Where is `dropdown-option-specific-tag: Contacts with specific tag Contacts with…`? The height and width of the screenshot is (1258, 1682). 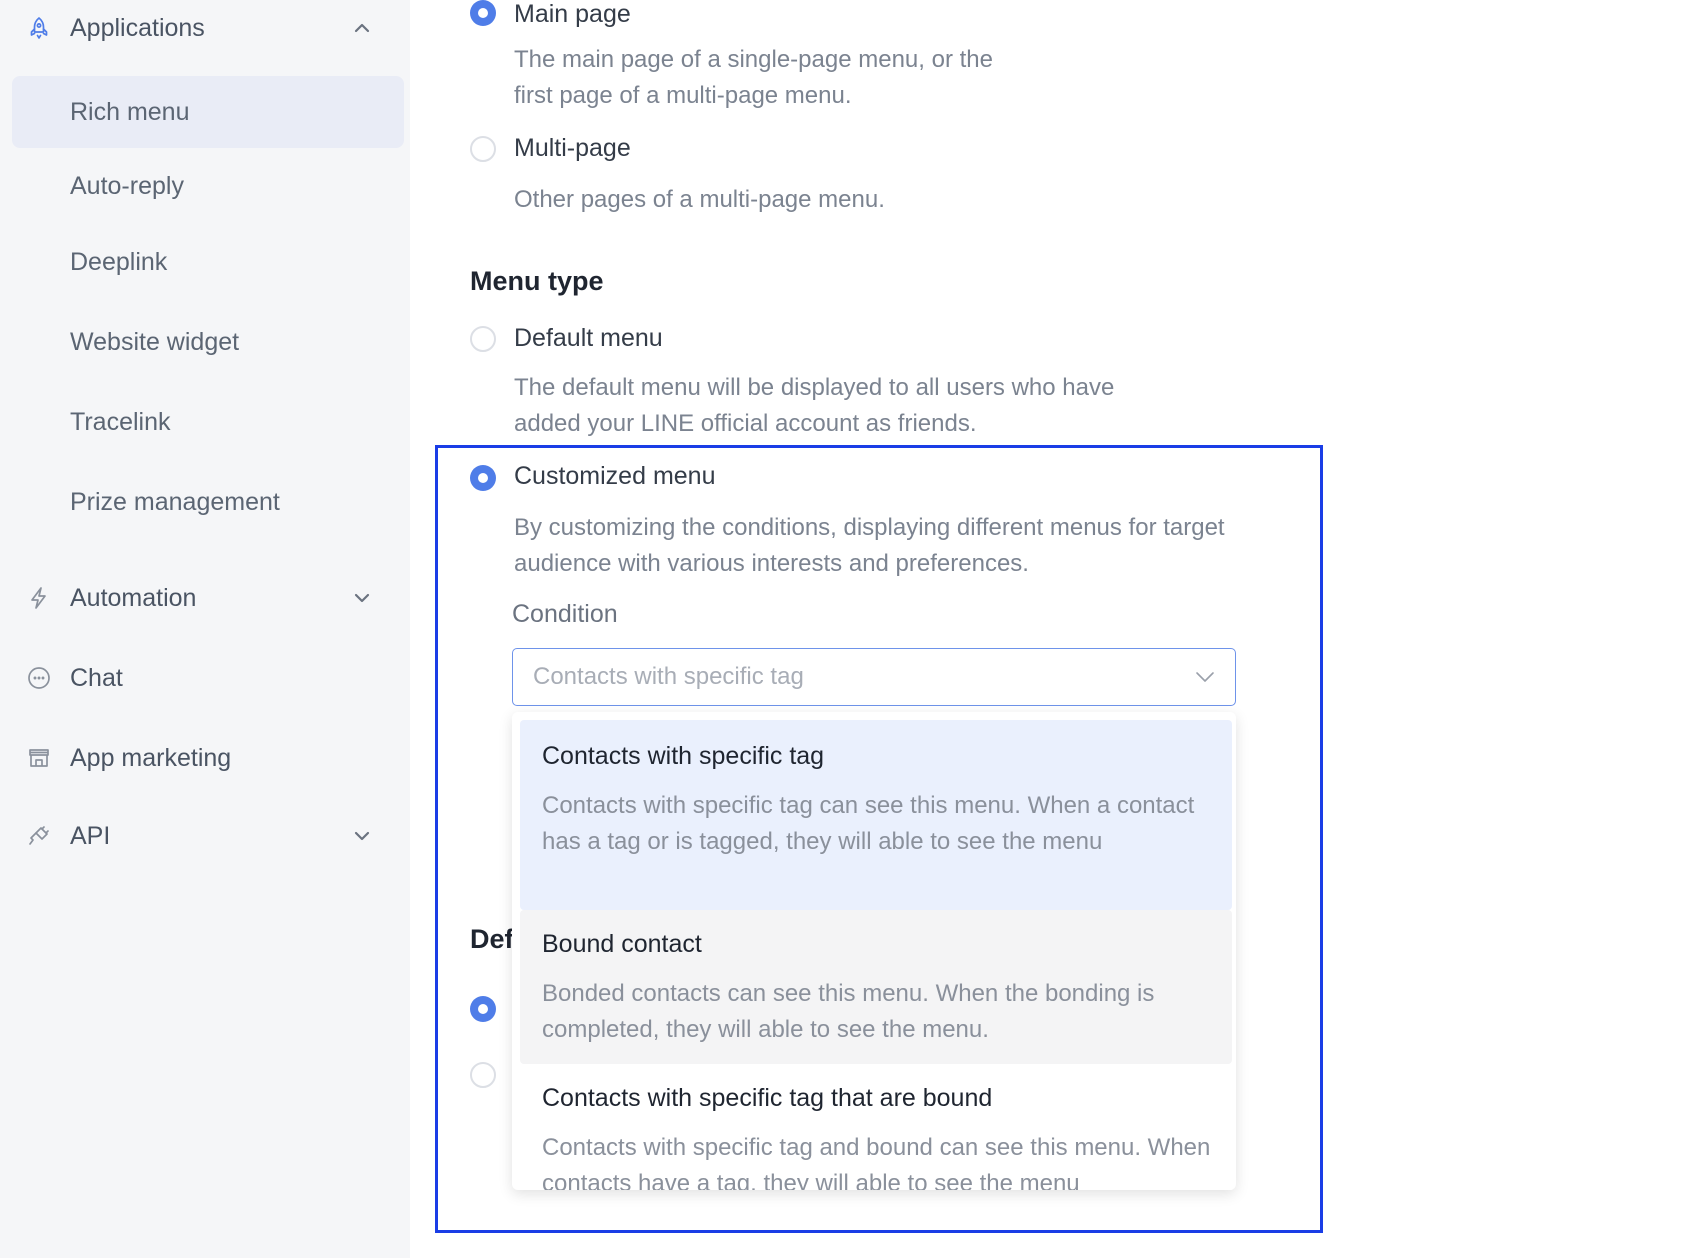 dropdown-option-specific-tag: Contacts with specific tag Contacts with… is located at coordinates (876, 815).